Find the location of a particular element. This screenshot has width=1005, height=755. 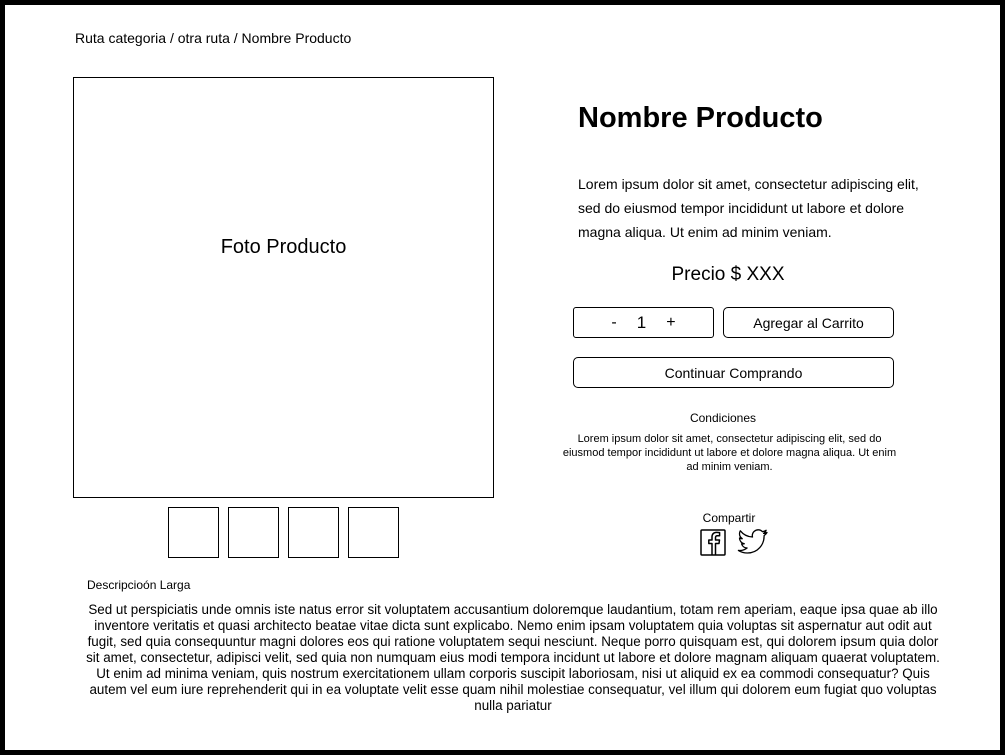

breadcrumb-item-current: Nombre Producto is located at coordinates (296, 38).